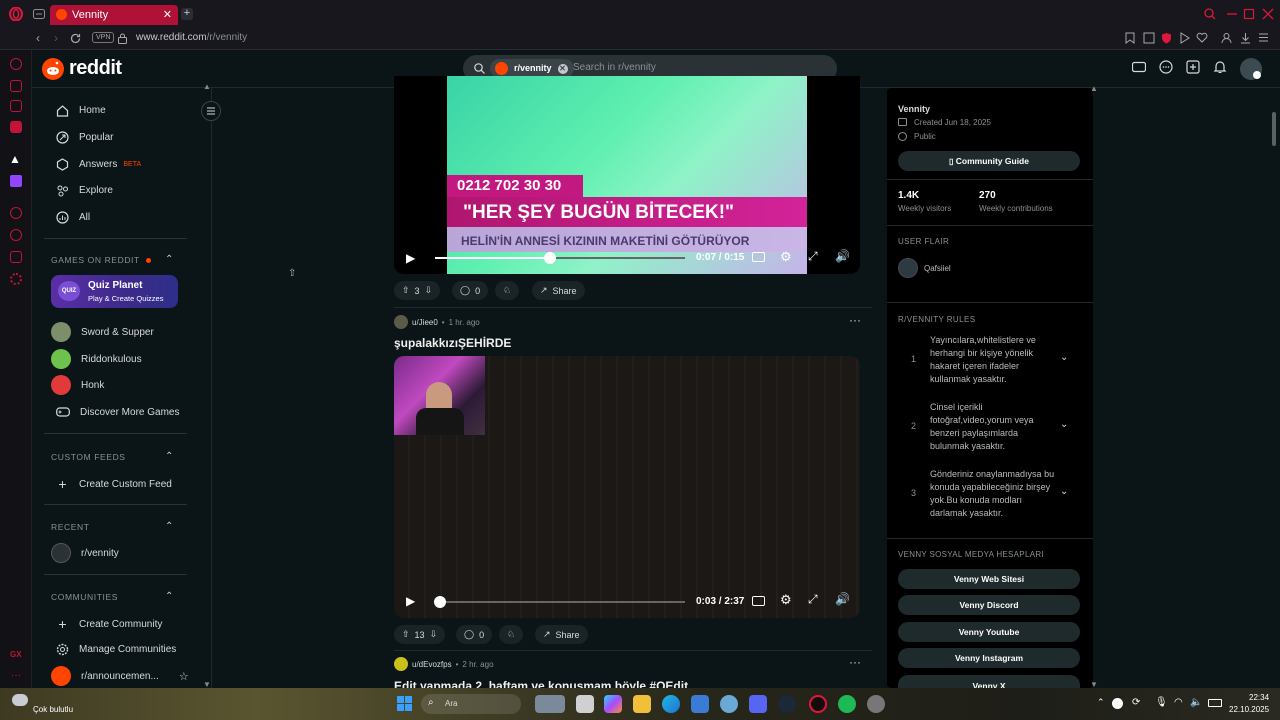 This screenshot has width=1280, height=720. Describe the element at coordinates (81, 110) in the screenshot. I see `sidebar-item-home: Home` at that location.